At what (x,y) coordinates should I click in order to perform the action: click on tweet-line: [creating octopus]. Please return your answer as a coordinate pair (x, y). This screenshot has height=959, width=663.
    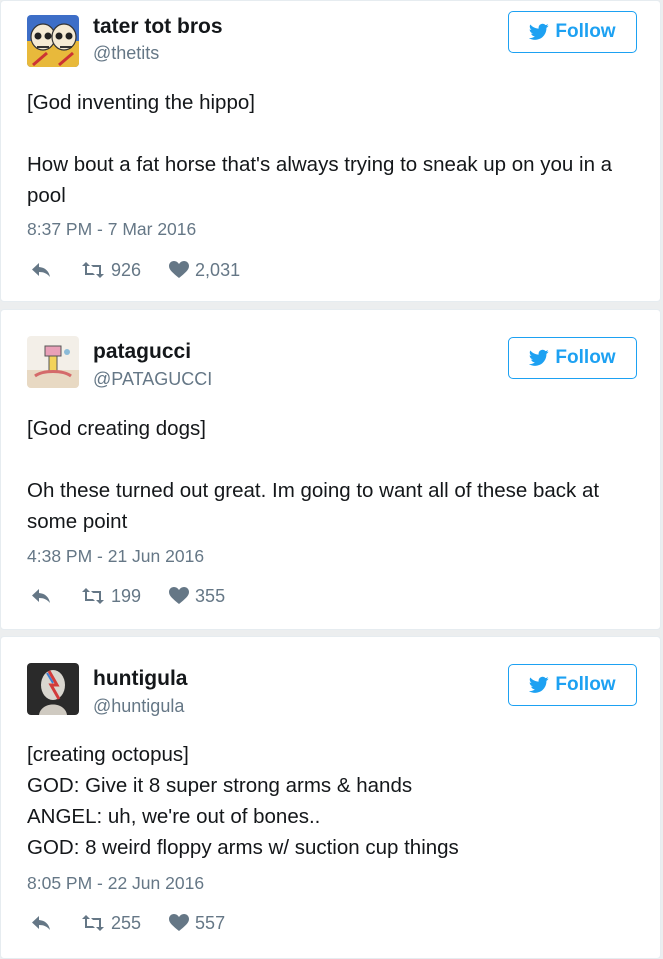
    Looking at the image, I should click on (108, 754).